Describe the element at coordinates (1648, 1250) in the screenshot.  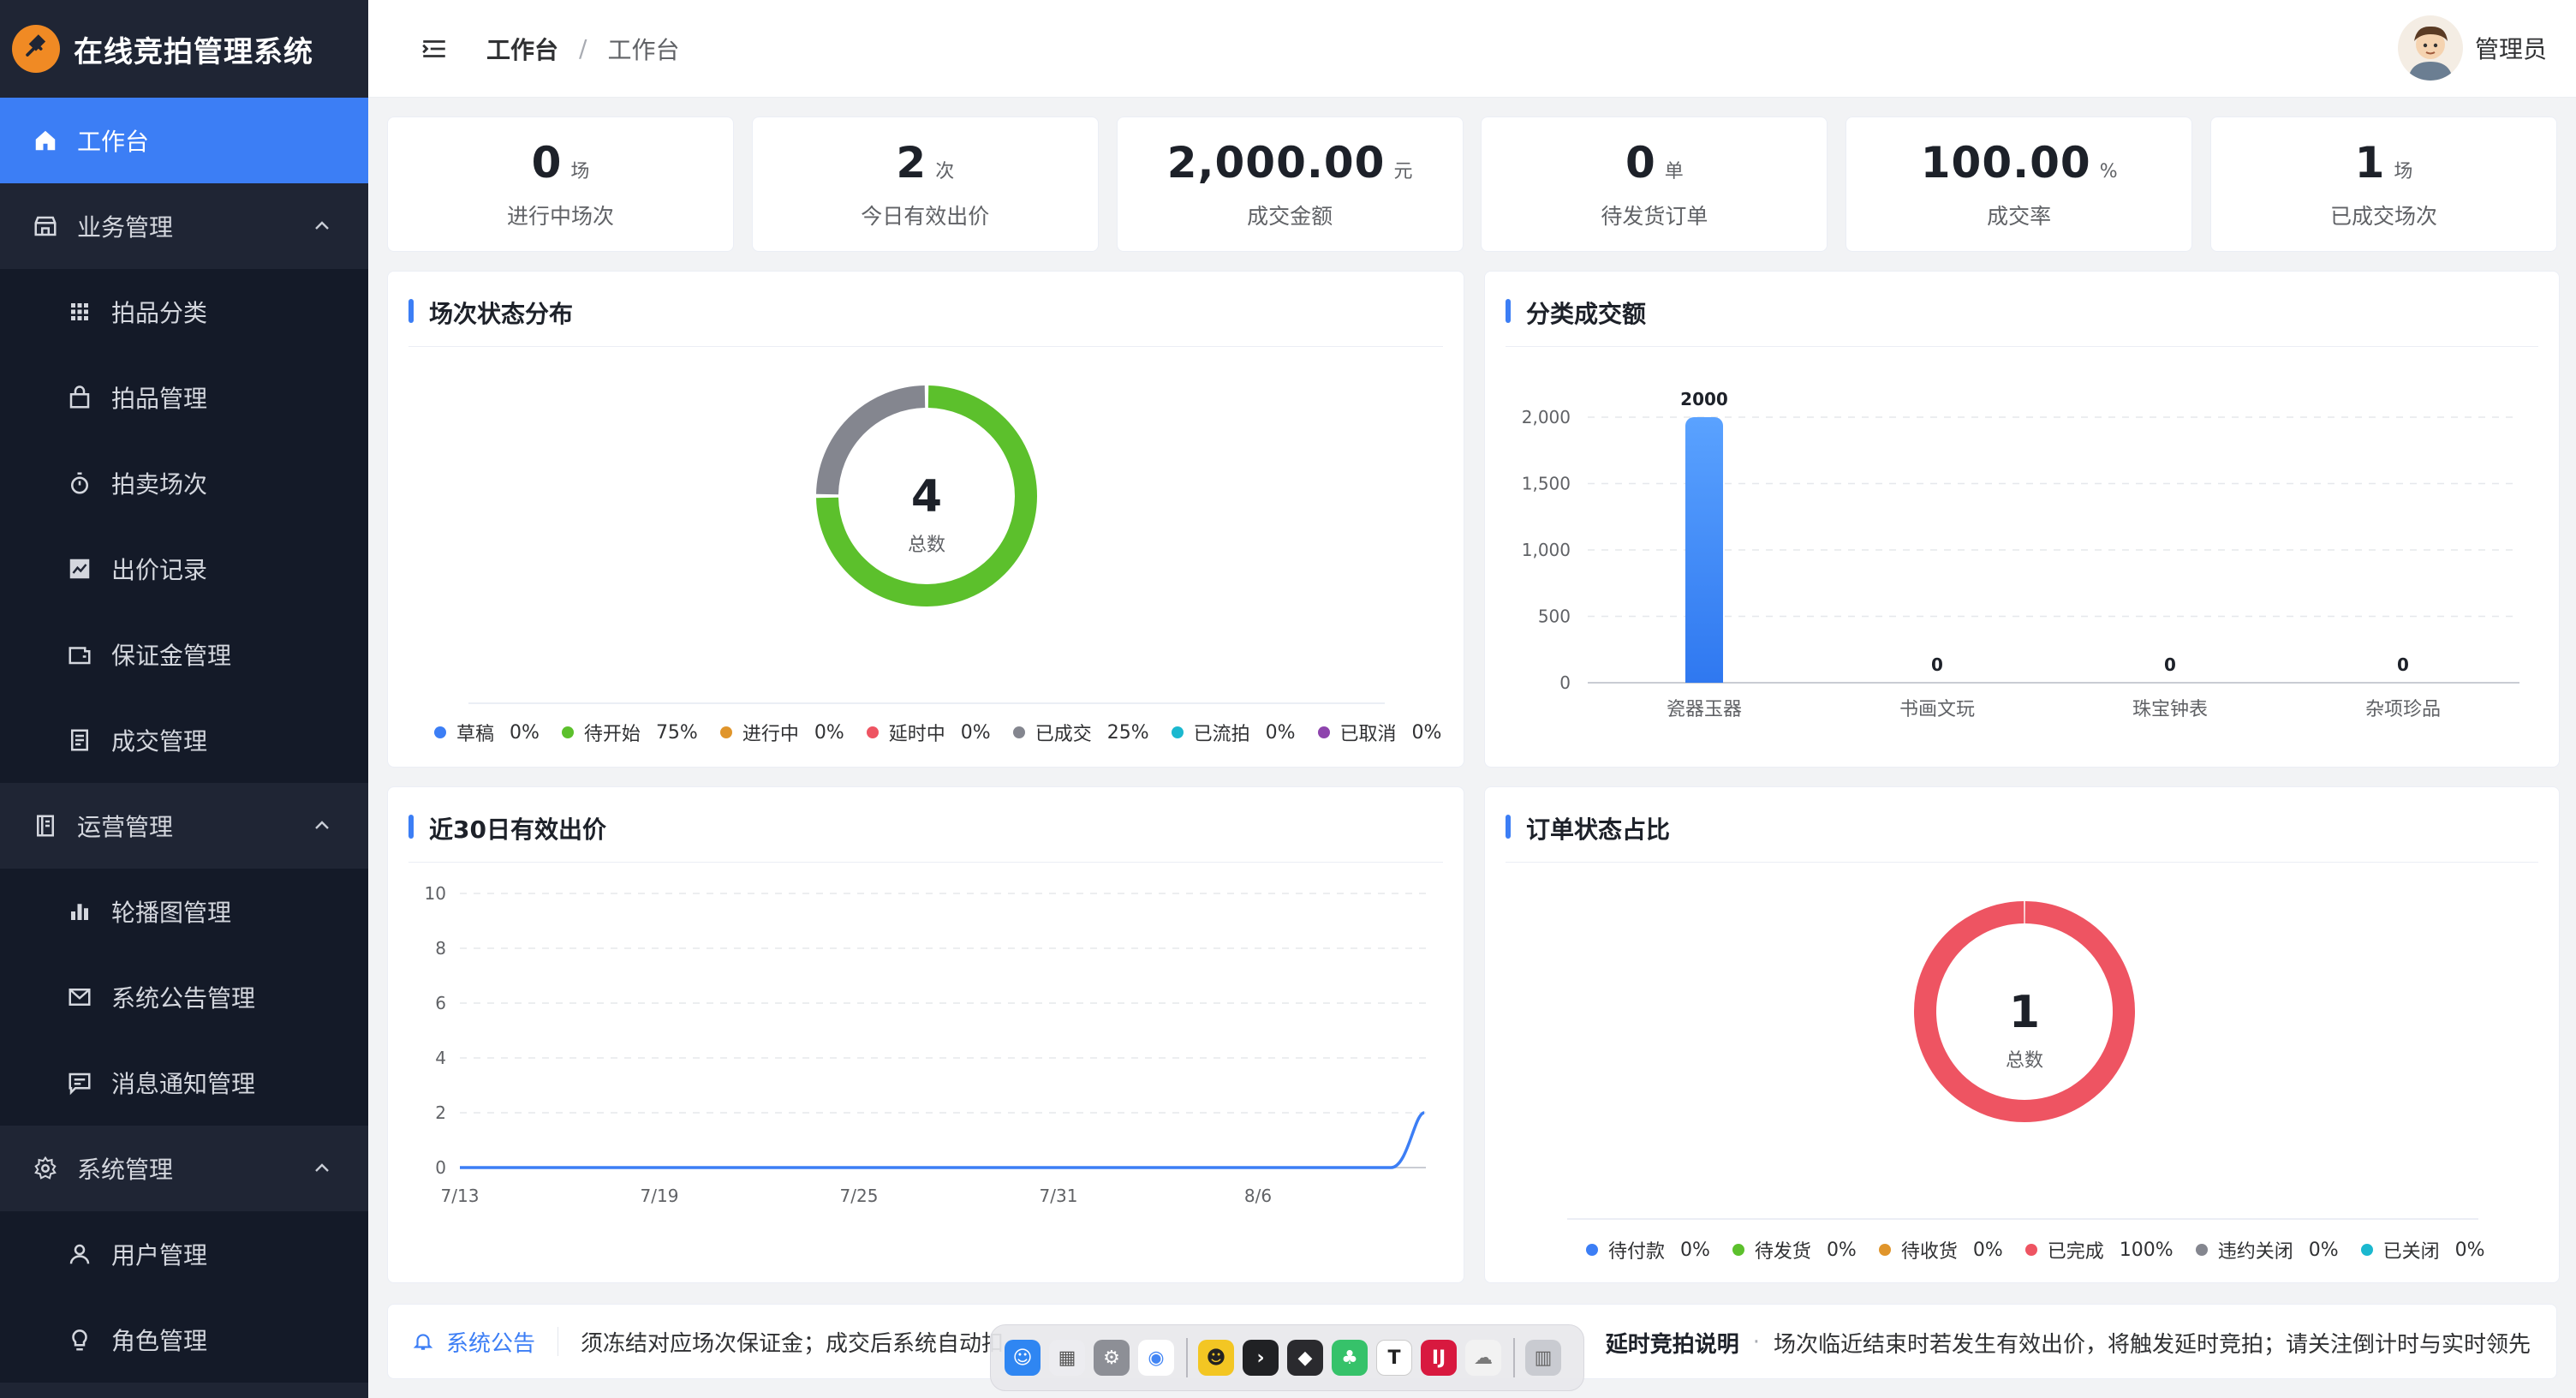
I see `legend-item: 待付款 0%` at that location.